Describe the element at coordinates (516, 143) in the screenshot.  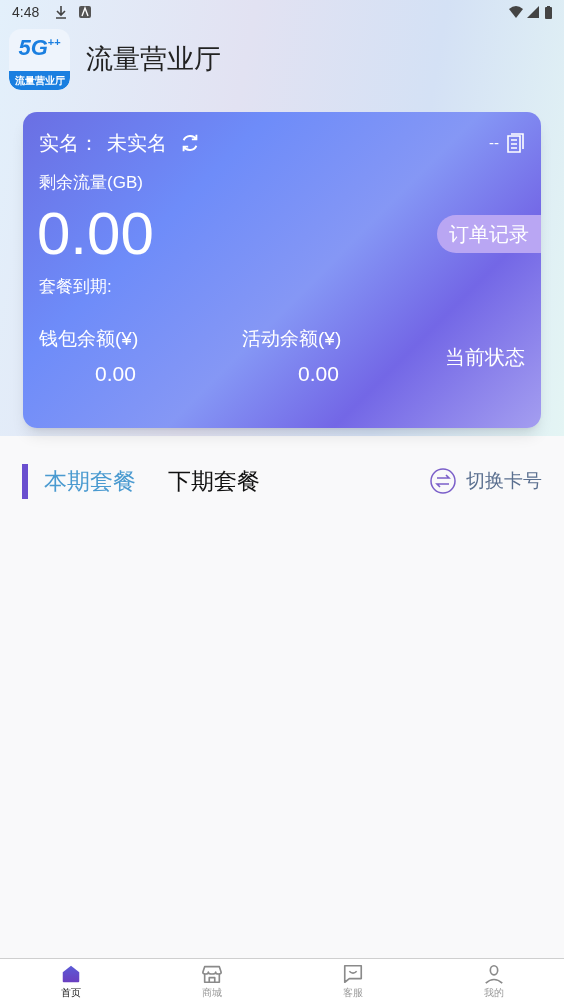
I see `document-icon` at that location.